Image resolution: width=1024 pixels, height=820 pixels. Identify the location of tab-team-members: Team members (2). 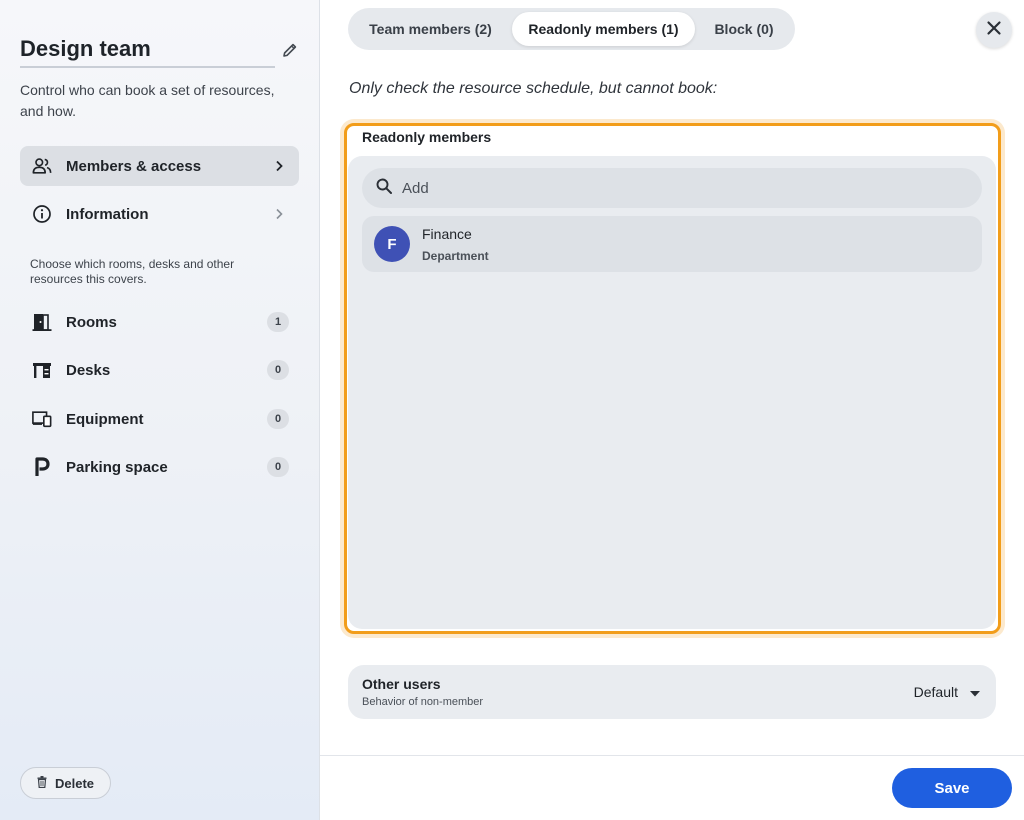
(430, 29).